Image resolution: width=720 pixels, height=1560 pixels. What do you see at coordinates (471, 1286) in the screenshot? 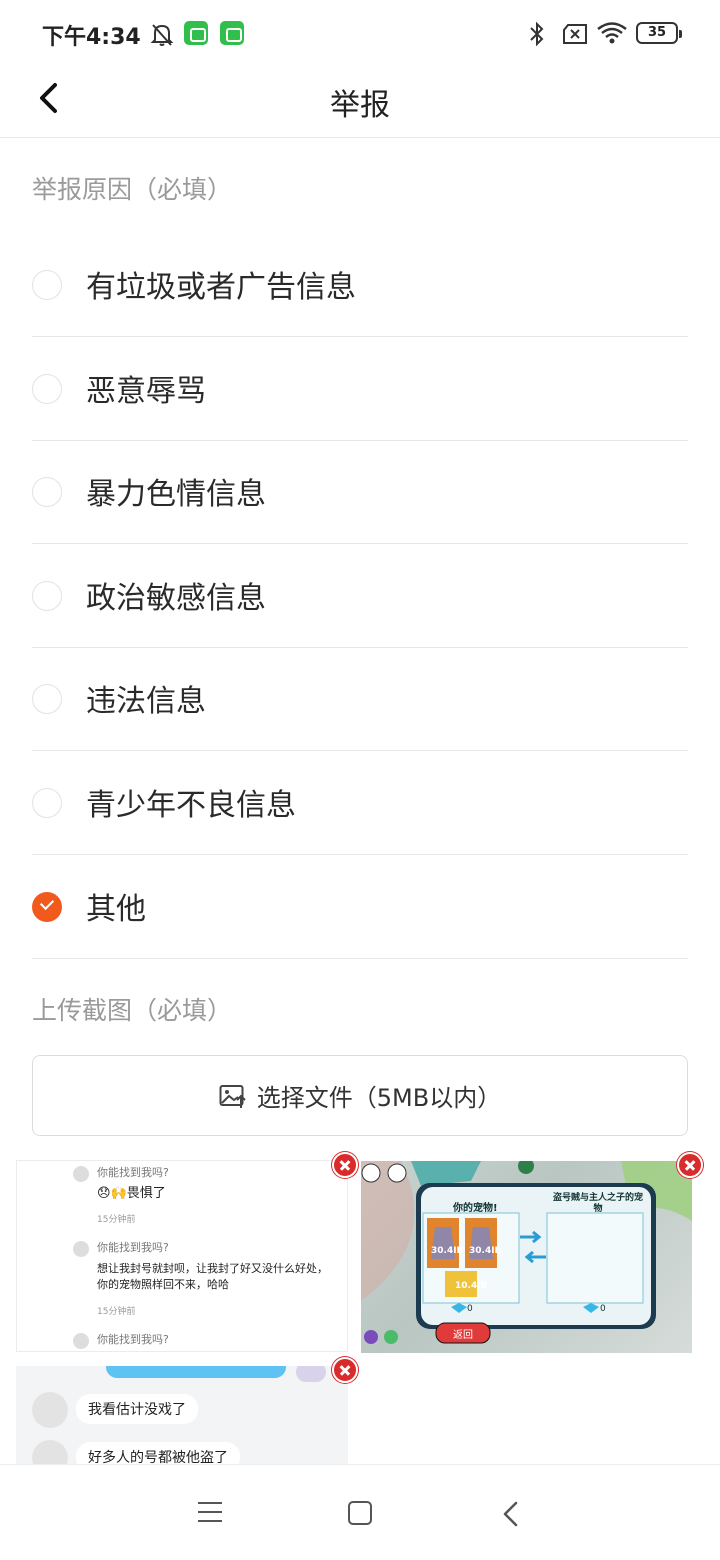
I see `pet-value: 10.4IB` at bounding box center [471, 1286].